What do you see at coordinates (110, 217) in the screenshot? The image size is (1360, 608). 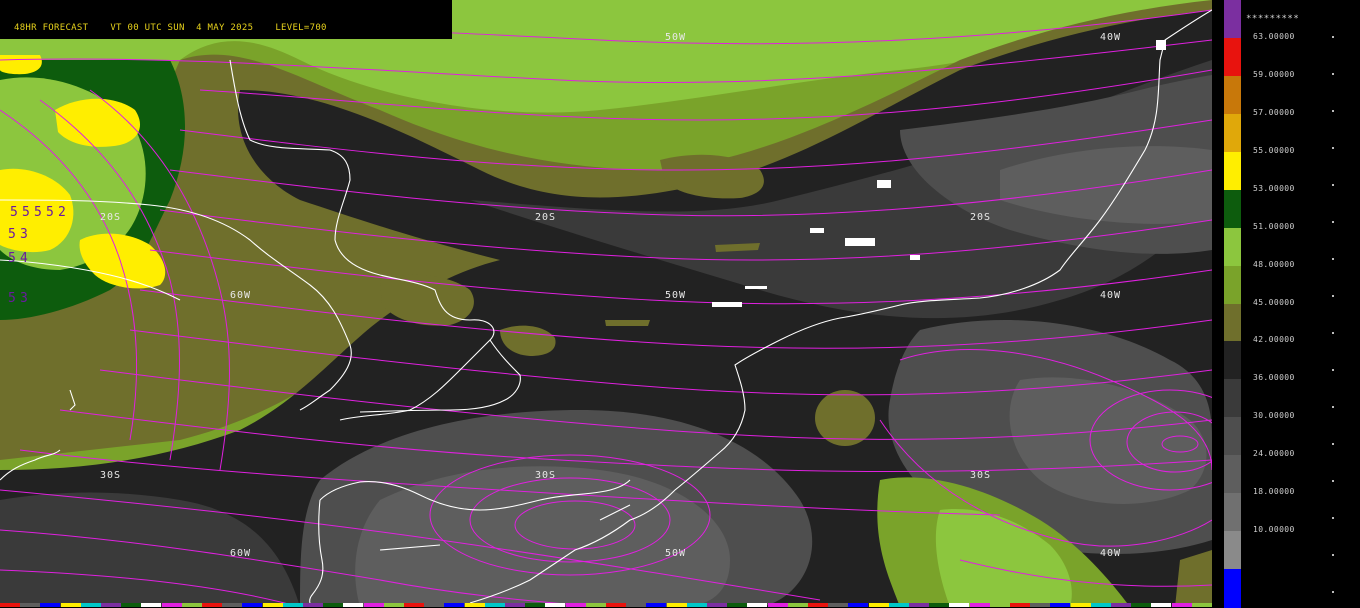 I see `lat-label-20s-west: 20S` at bounding box center [110, 217].